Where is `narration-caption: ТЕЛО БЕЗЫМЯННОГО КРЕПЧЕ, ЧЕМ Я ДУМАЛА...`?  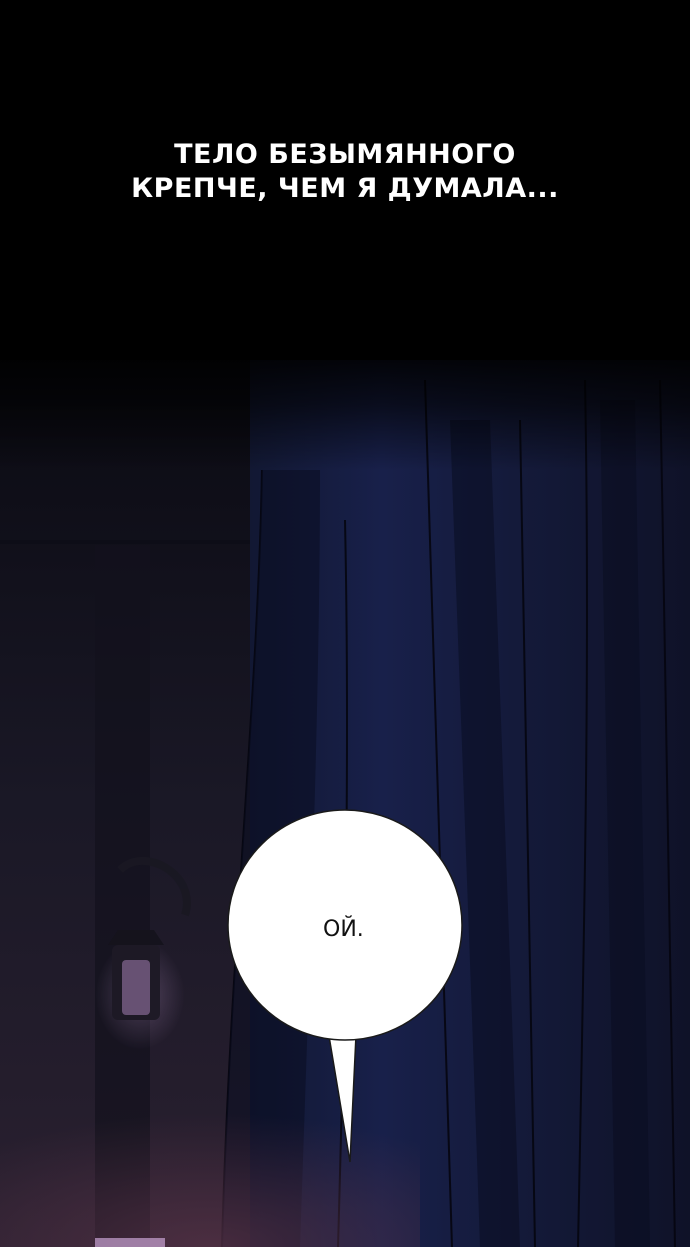
narration-caption: ТЕЛО БЕЗЫМЯННОГО КРЕПЧЕ, ЧЕМ Я ДУМАЛА... is located at coordinates (345, 172).